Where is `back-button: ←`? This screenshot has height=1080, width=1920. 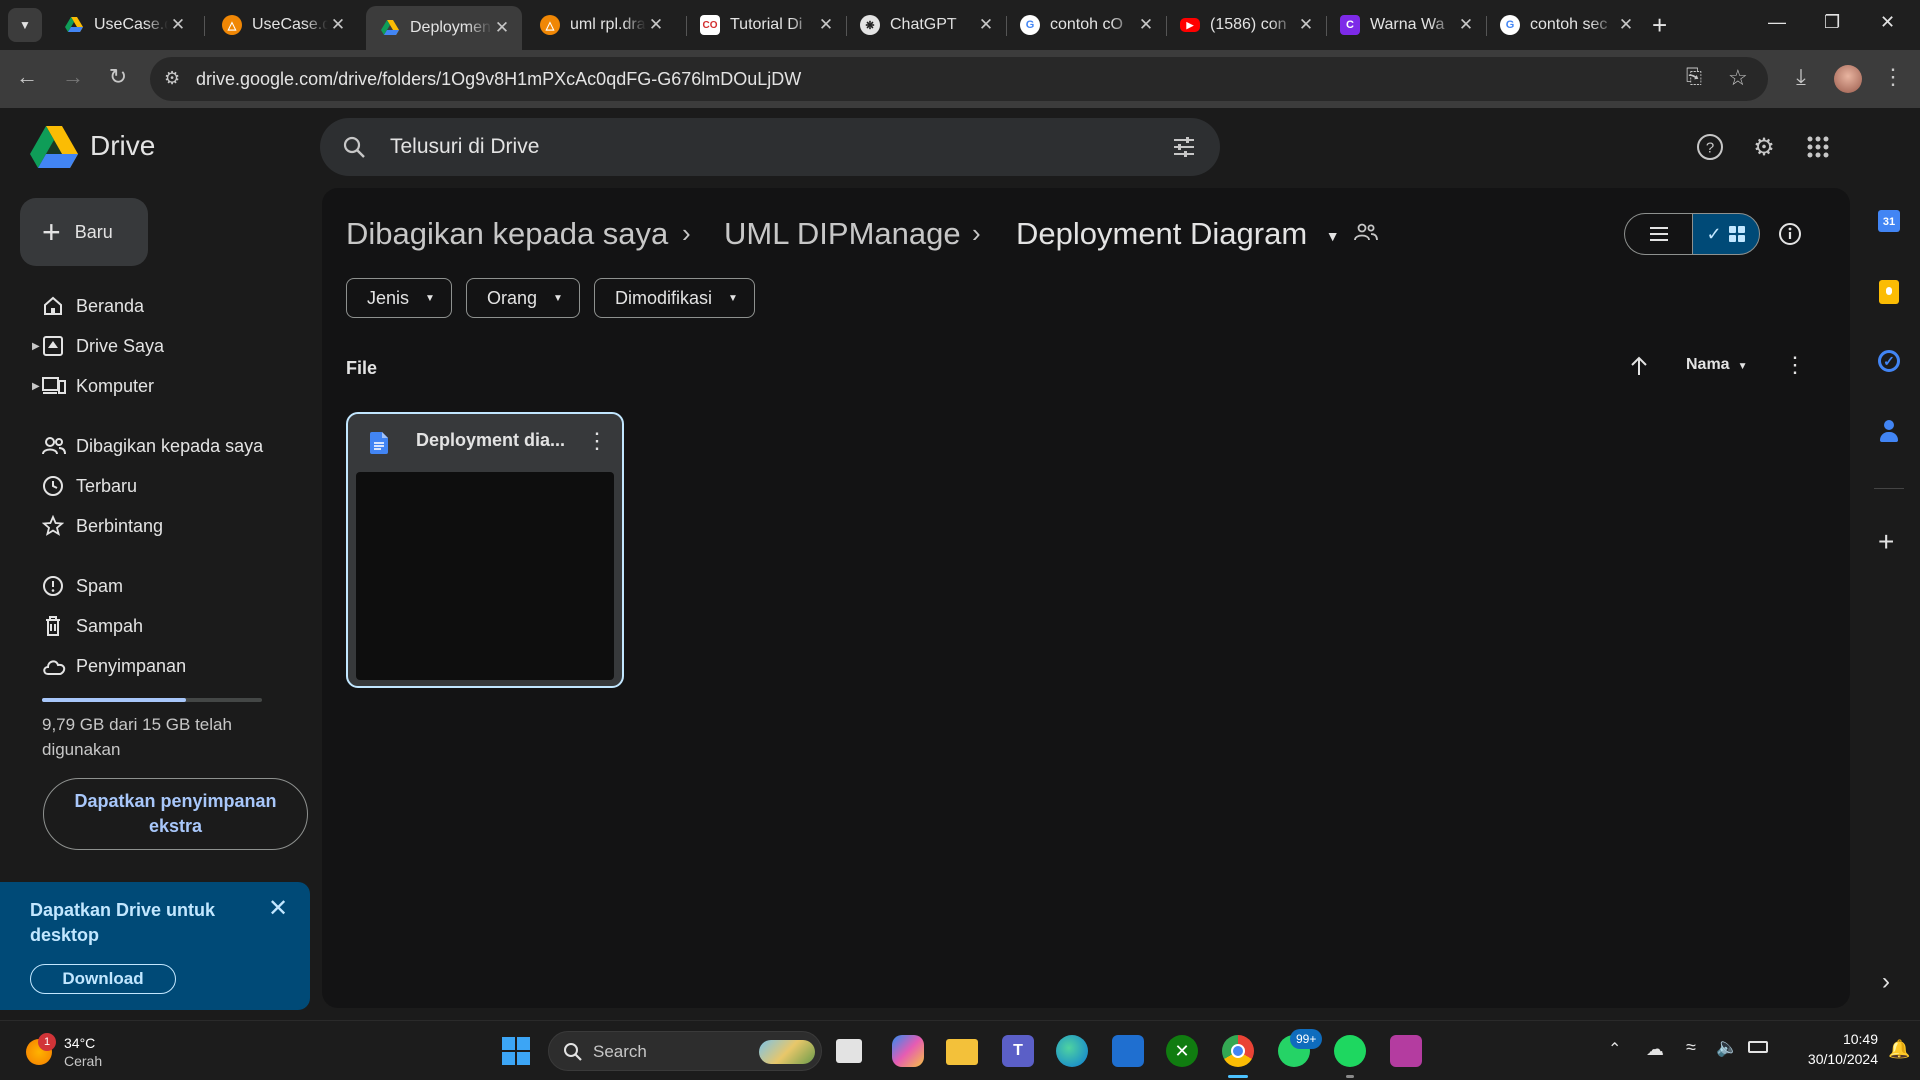 back-button: ← is located at coordinates (27, 77).